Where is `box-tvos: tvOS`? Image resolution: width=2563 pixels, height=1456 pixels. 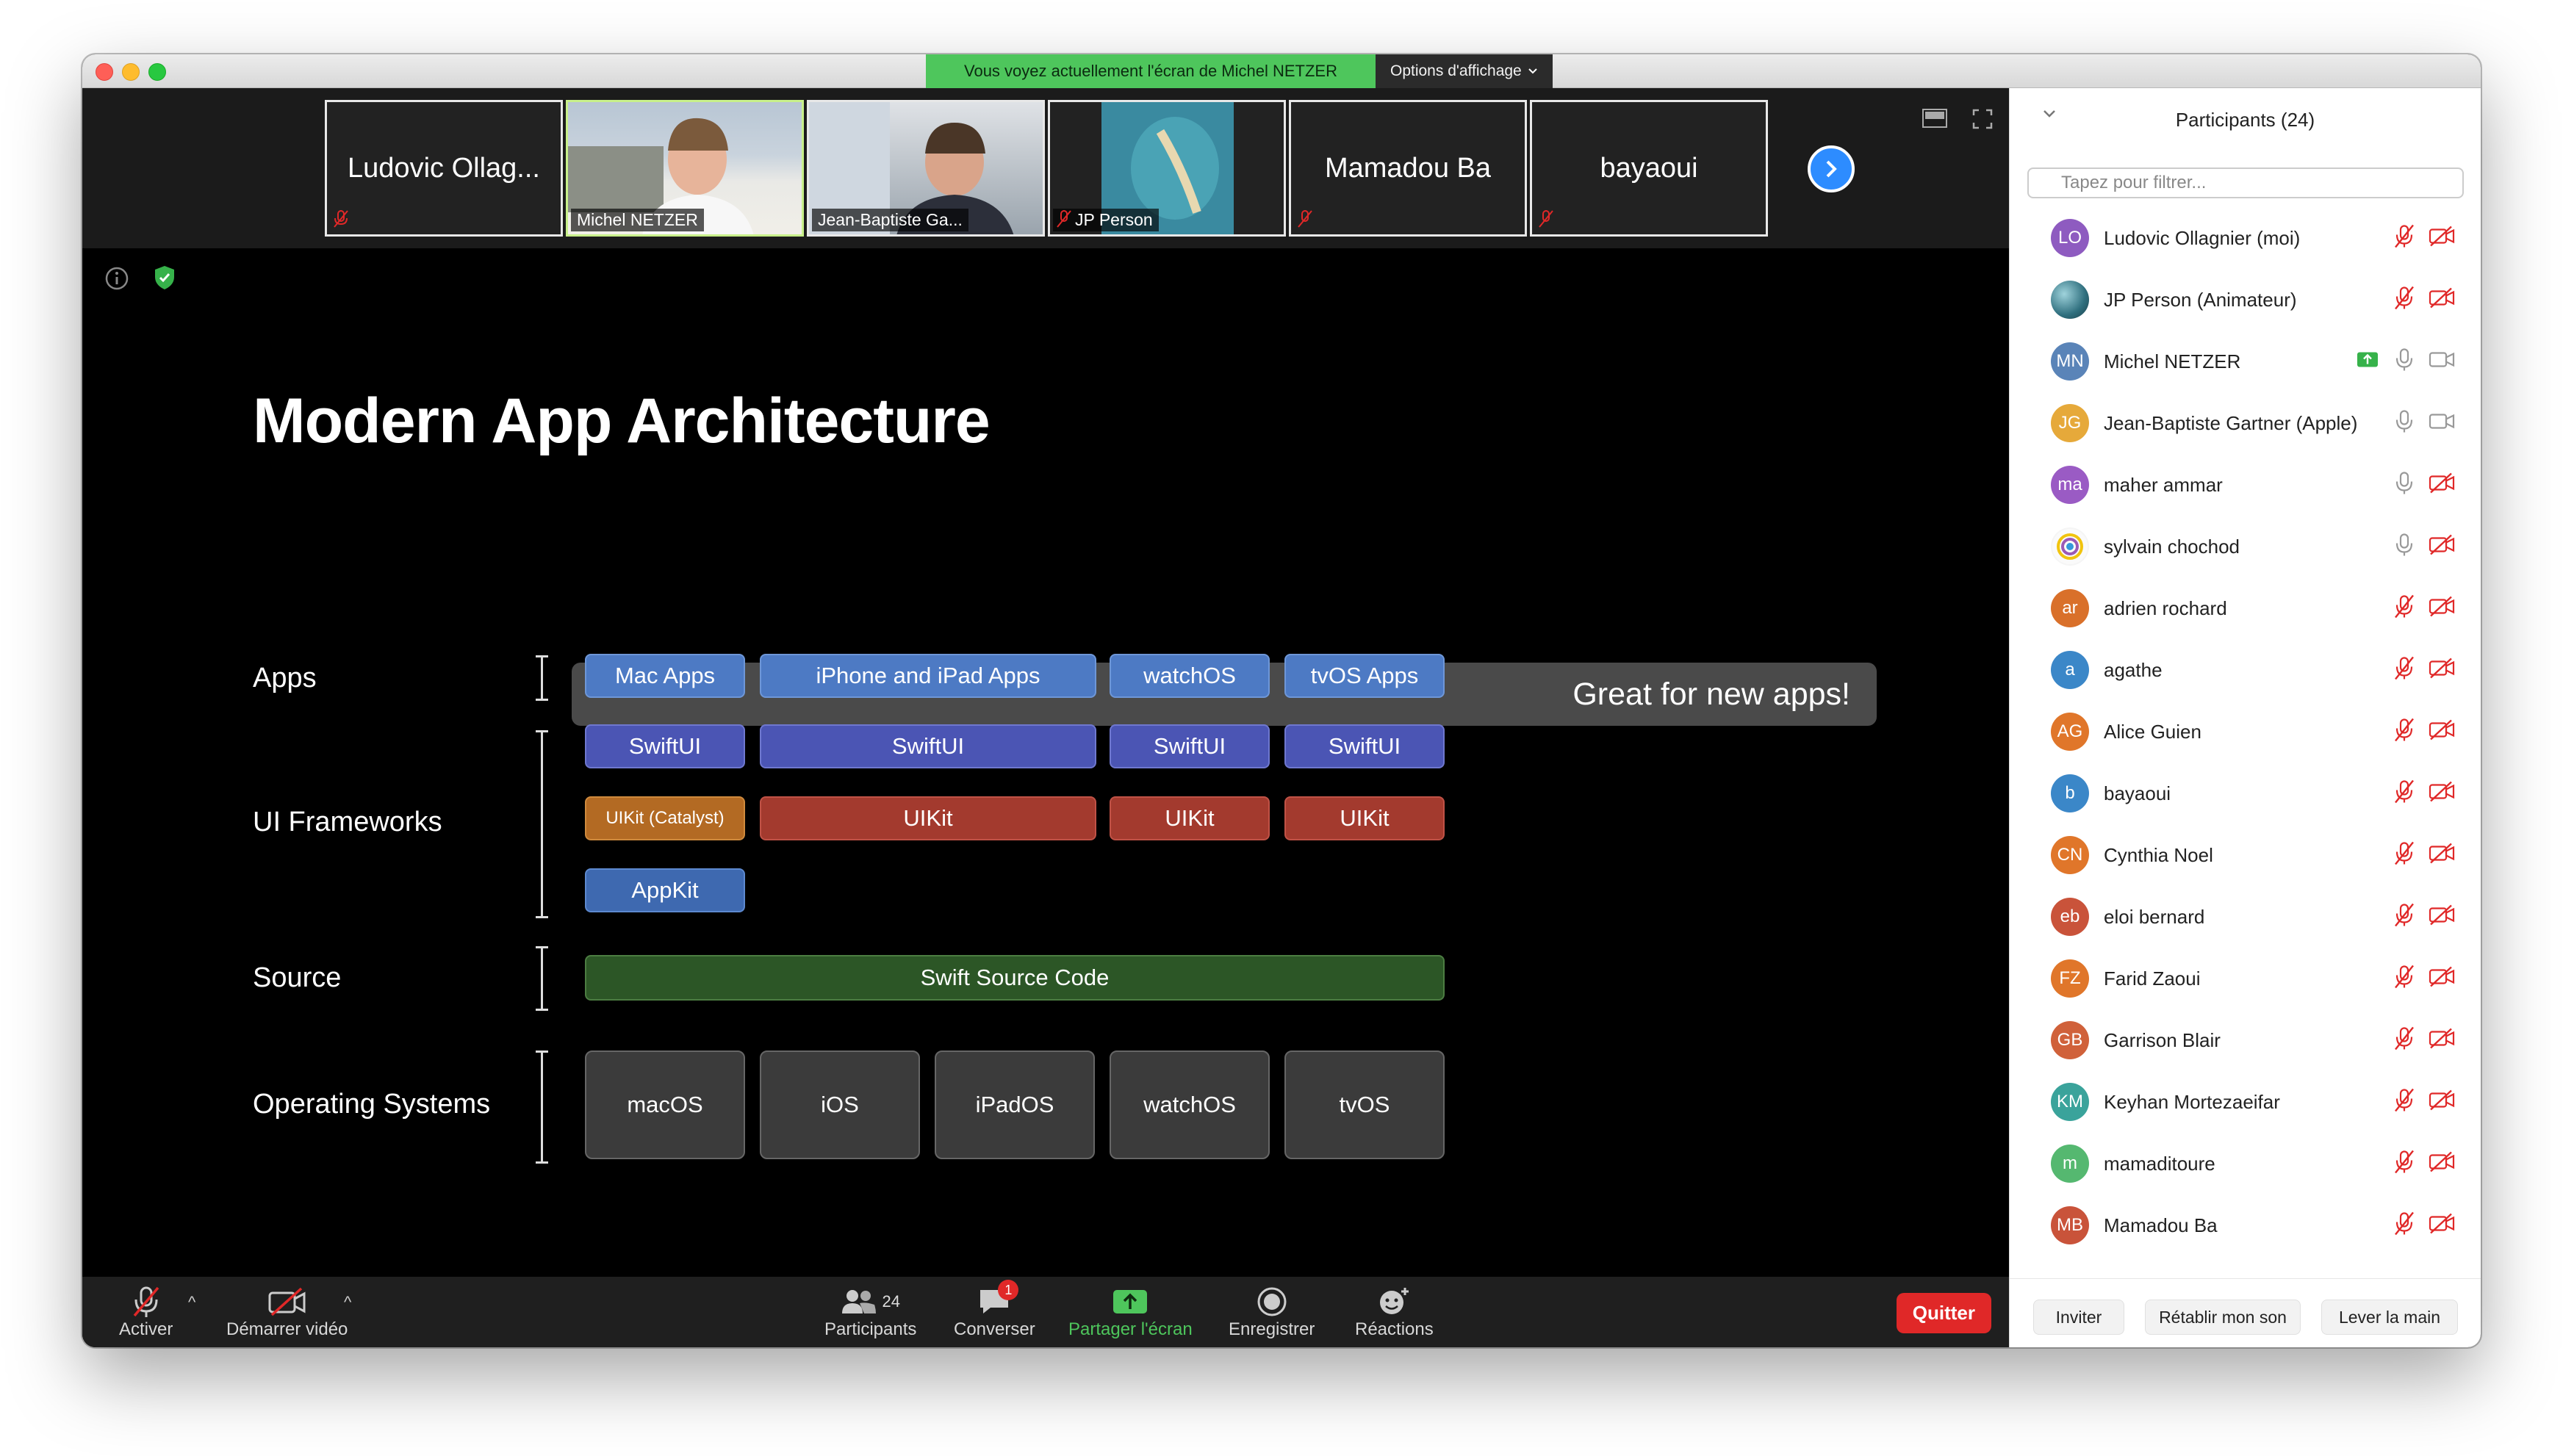 box-tvos: tvOS is located at coordinates (1364, 1104).